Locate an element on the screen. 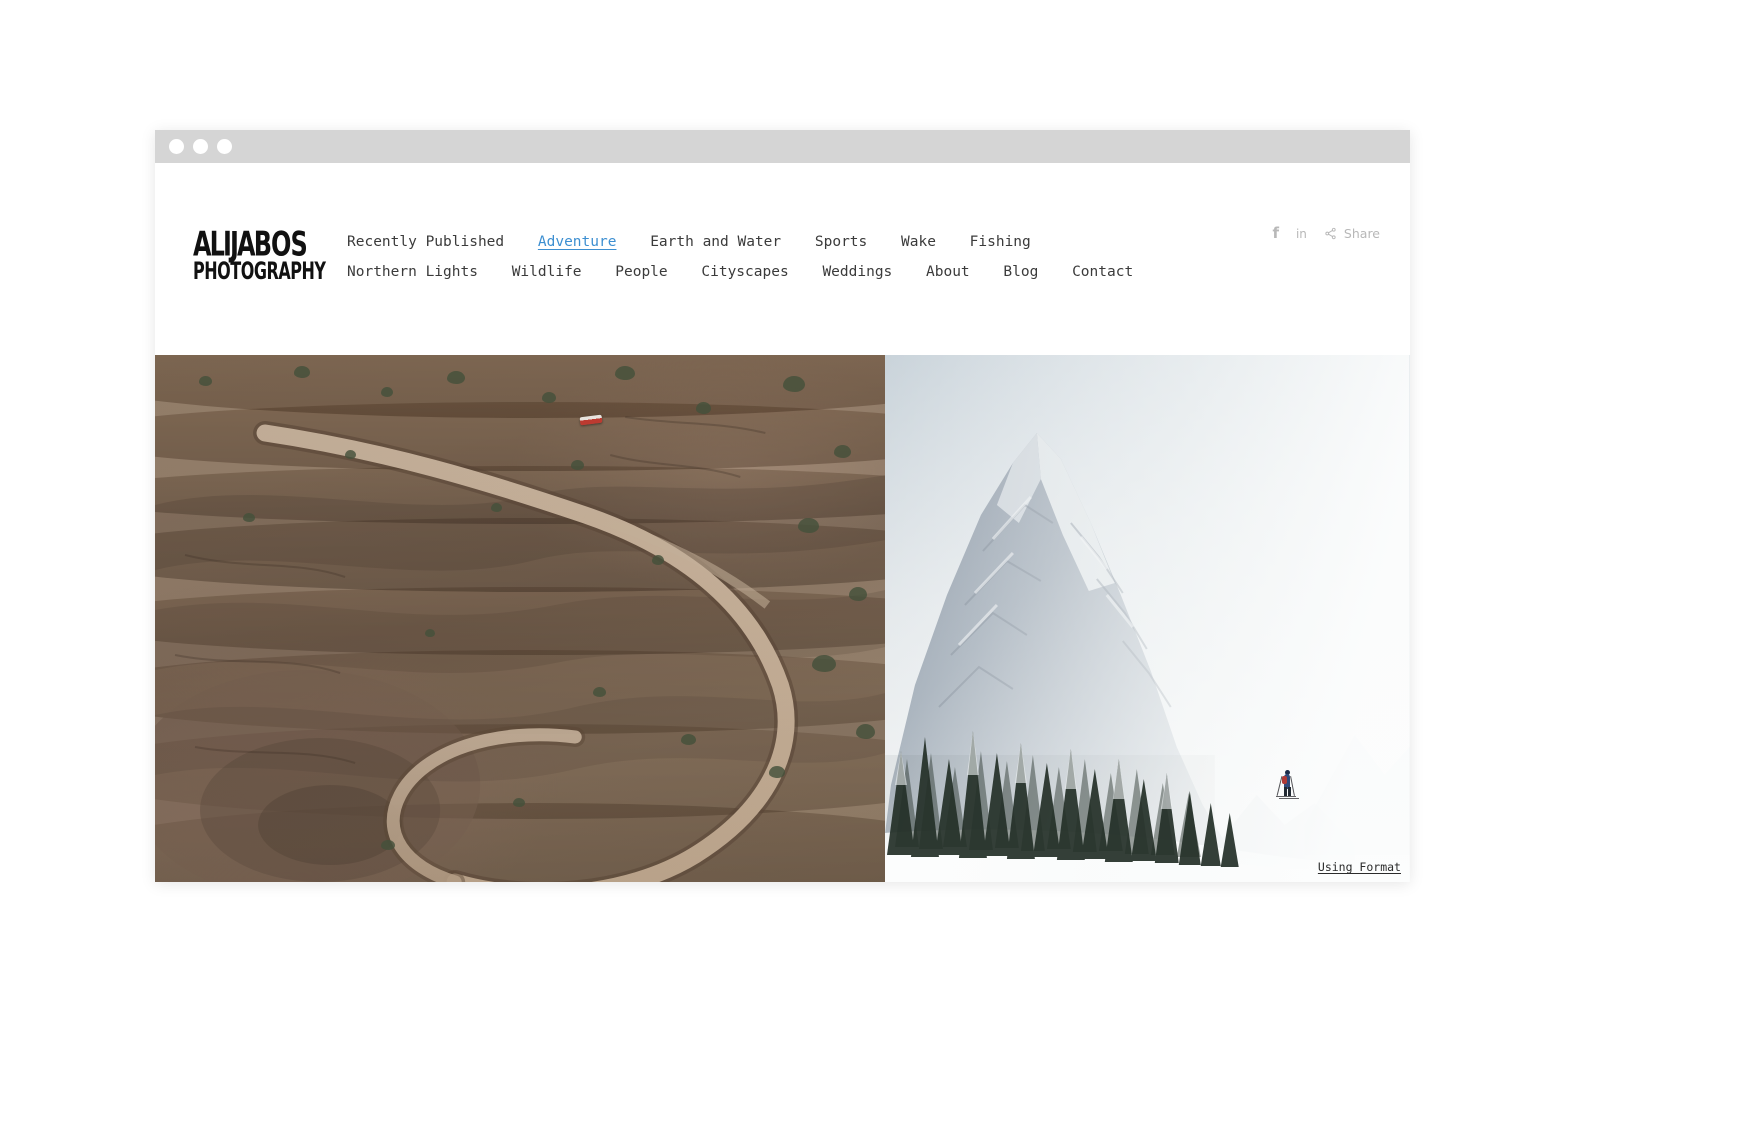 The height and width of the screenshot is (1148, 1755). using-format-link: Using Format is located at coordinates (1359, 867).